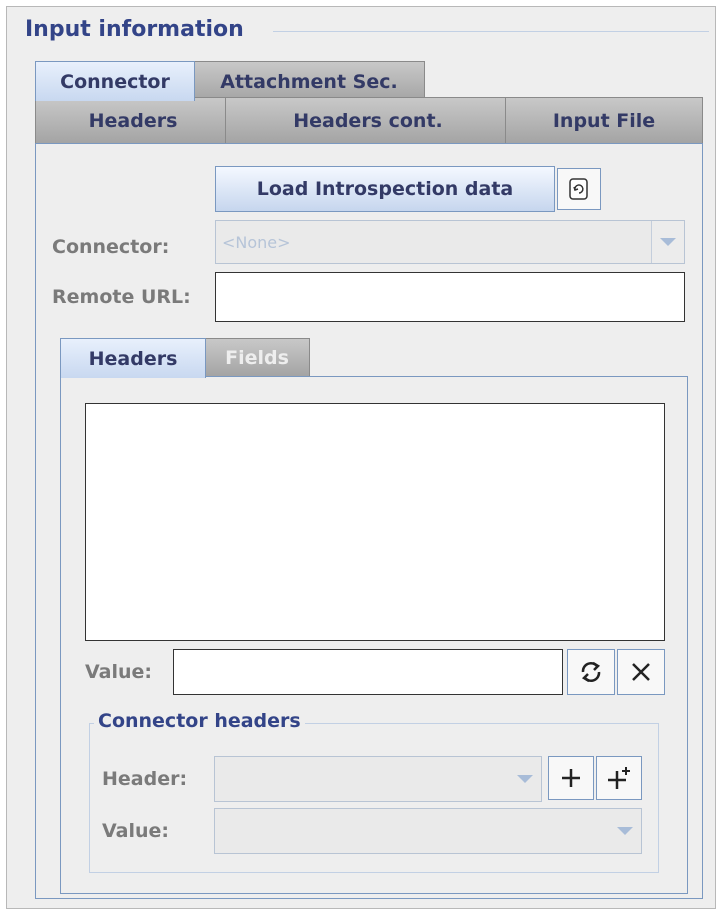 Image resolution: width=718 pixels, height=913 pixels. I want to click on inner-tab-headers-label: Headers, so click(133, 358).